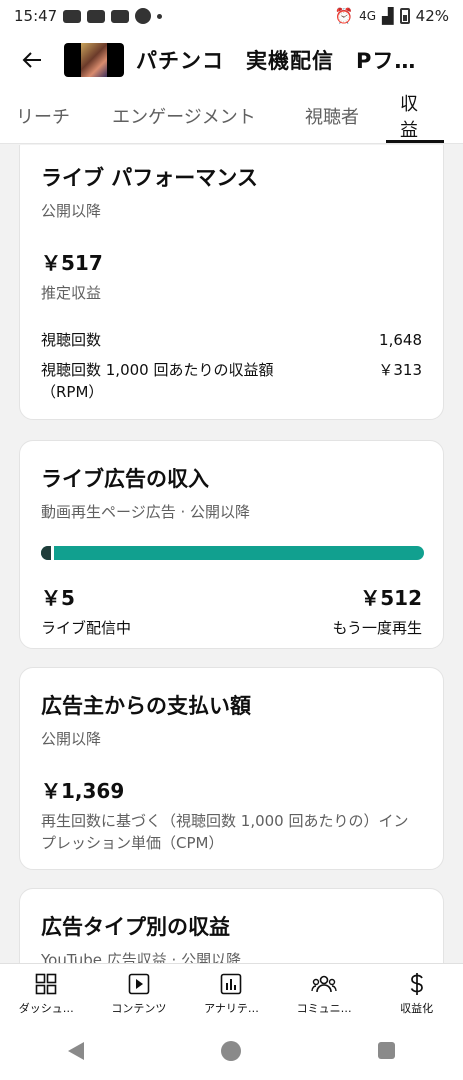  I want to click on replay-revenue-label: もう一度再生, so click(377, 628).